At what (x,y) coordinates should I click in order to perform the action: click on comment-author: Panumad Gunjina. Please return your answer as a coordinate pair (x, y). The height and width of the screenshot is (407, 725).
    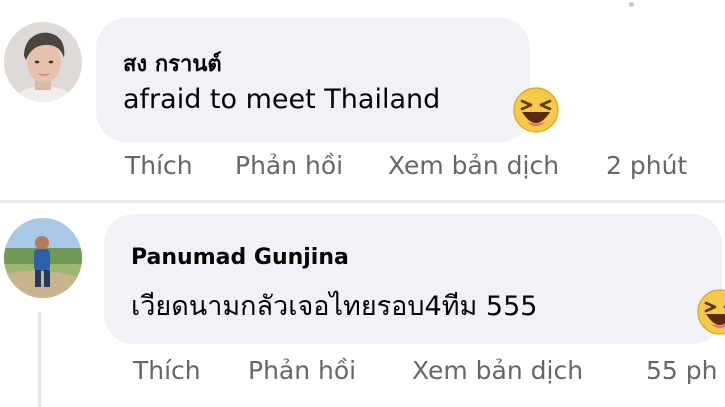
    Looking at the image, I should click on (240, 257).